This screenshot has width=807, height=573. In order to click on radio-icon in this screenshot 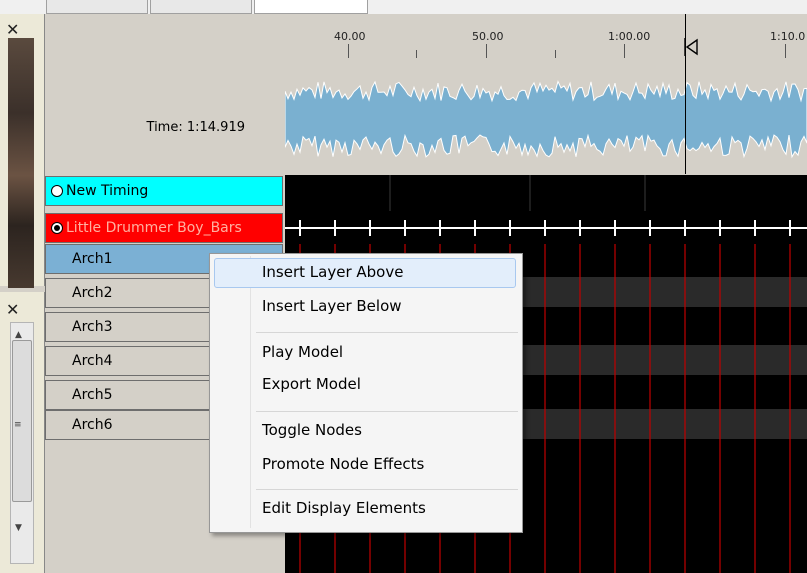, I will do `click(57, 191)`.